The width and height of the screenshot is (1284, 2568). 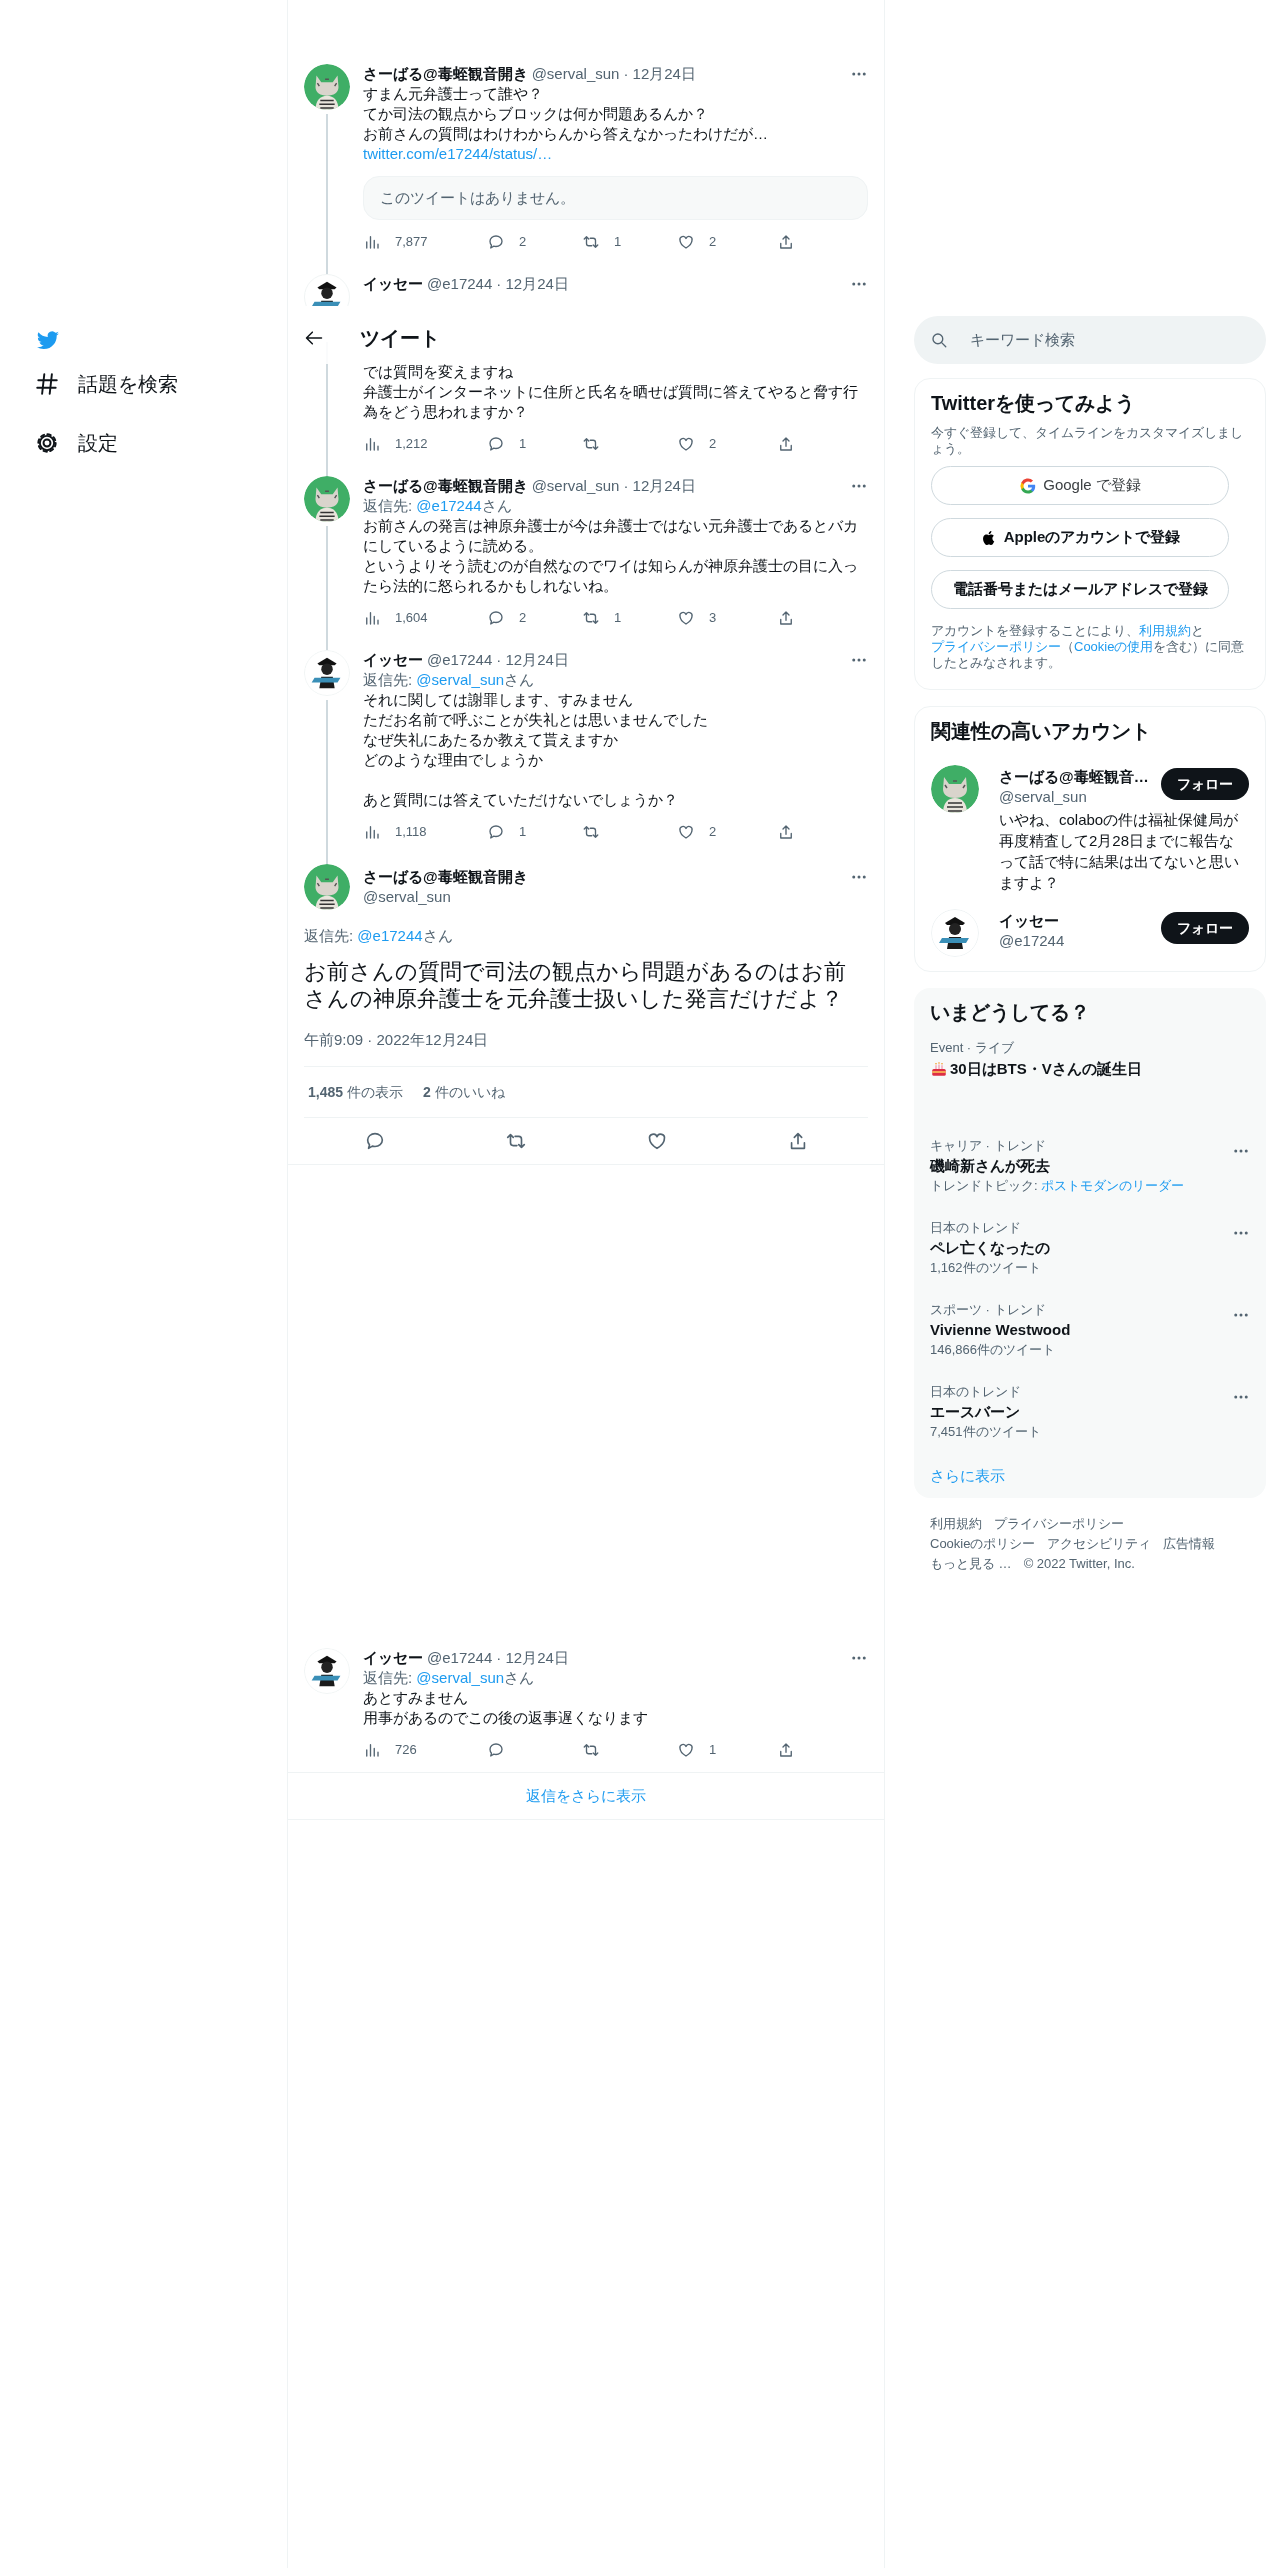 I want to click on tweet-count: 7,451件のツイート, so click(x=986, y=1432).